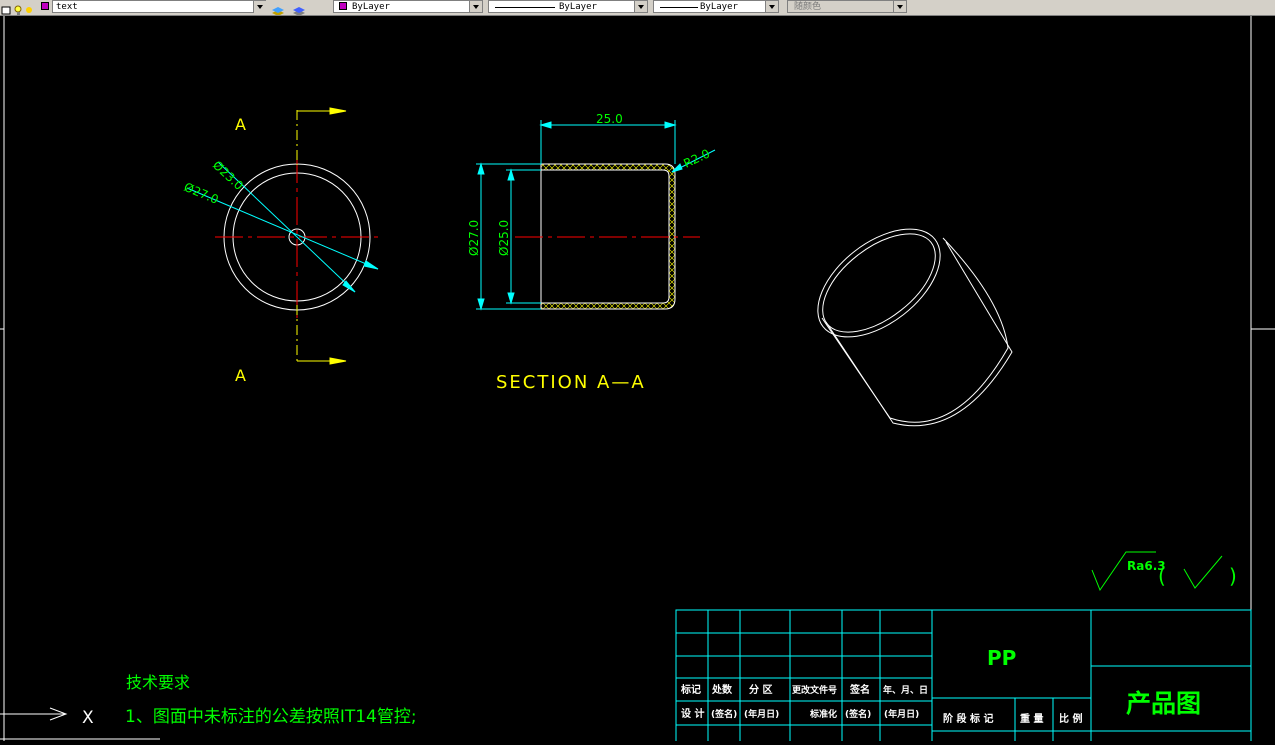 Image resolution: width=1275 pixels, height=745 pixels. Describe the element at coordinates (760, 689) in the screenshot. I see `hdr-zone: 分 区` at that location.